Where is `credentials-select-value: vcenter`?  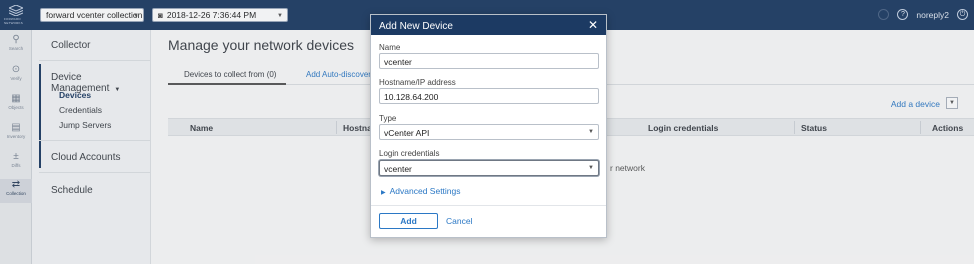
credentials-select-value: vcenter is located at coordinates (398, 169).